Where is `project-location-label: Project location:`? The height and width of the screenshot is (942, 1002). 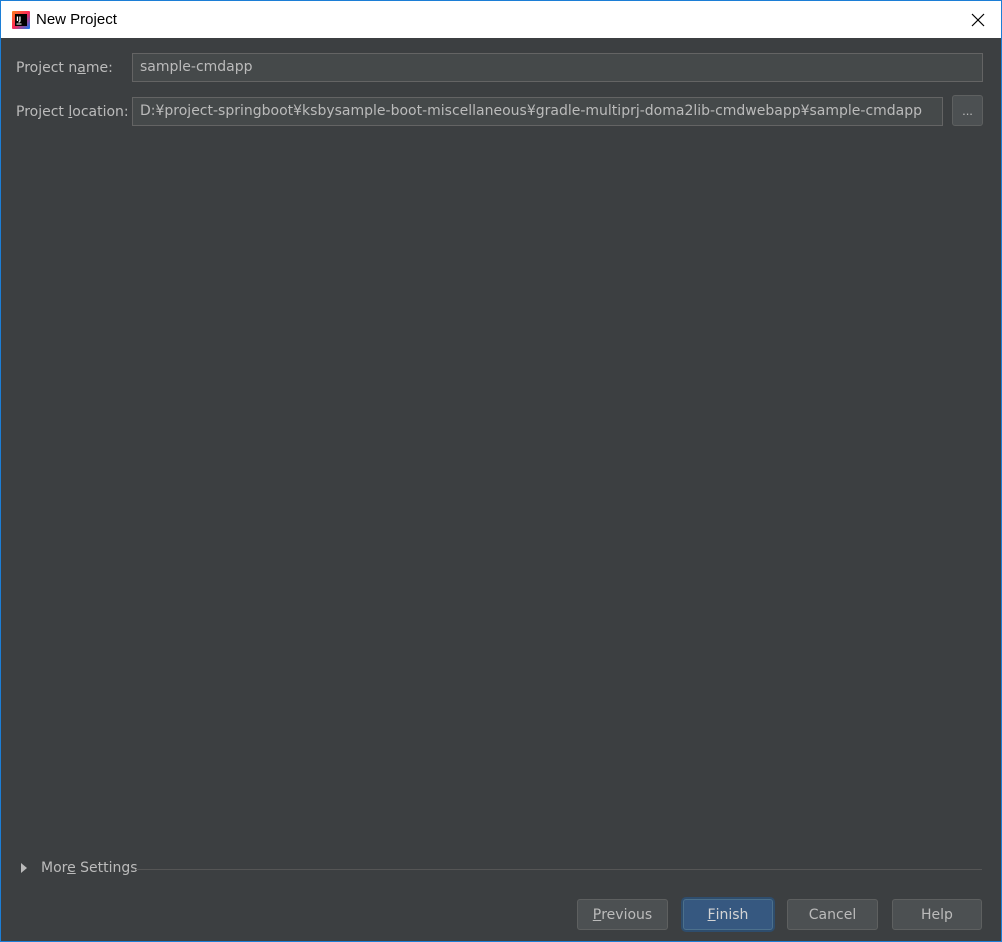
project-location-label: Project location: is located at coordinates (72, 112).